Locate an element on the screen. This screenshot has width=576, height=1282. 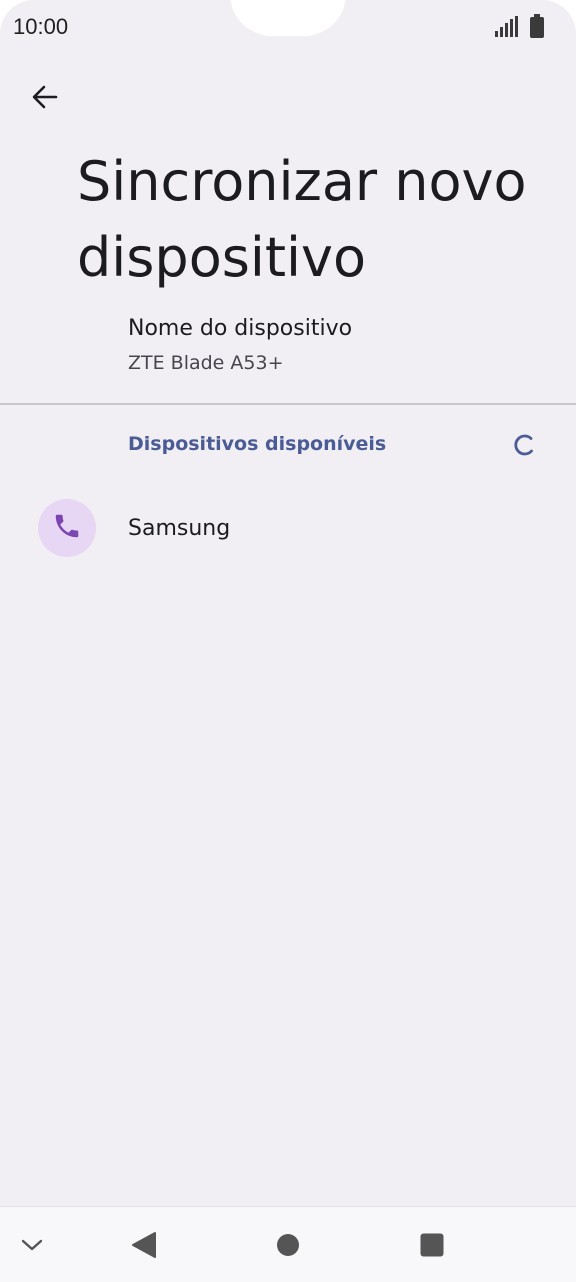
page-title: Sincronizar novo dispositivo is located at coordinates (302, 220).